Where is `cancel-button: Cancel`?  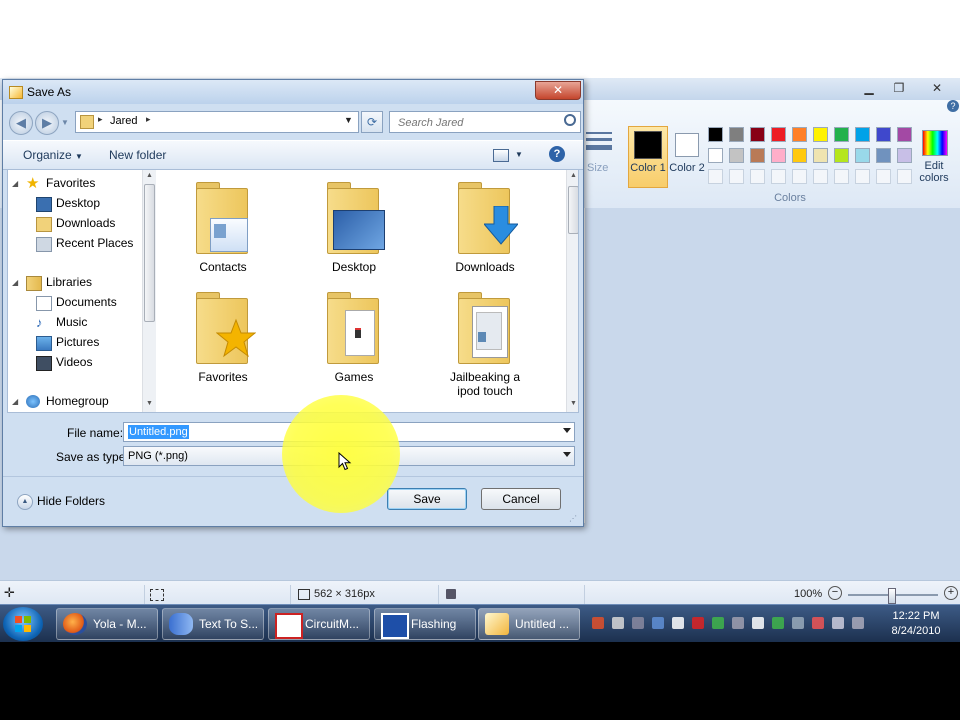 cancel-button: Cancel is located at coordinates (521, 499).